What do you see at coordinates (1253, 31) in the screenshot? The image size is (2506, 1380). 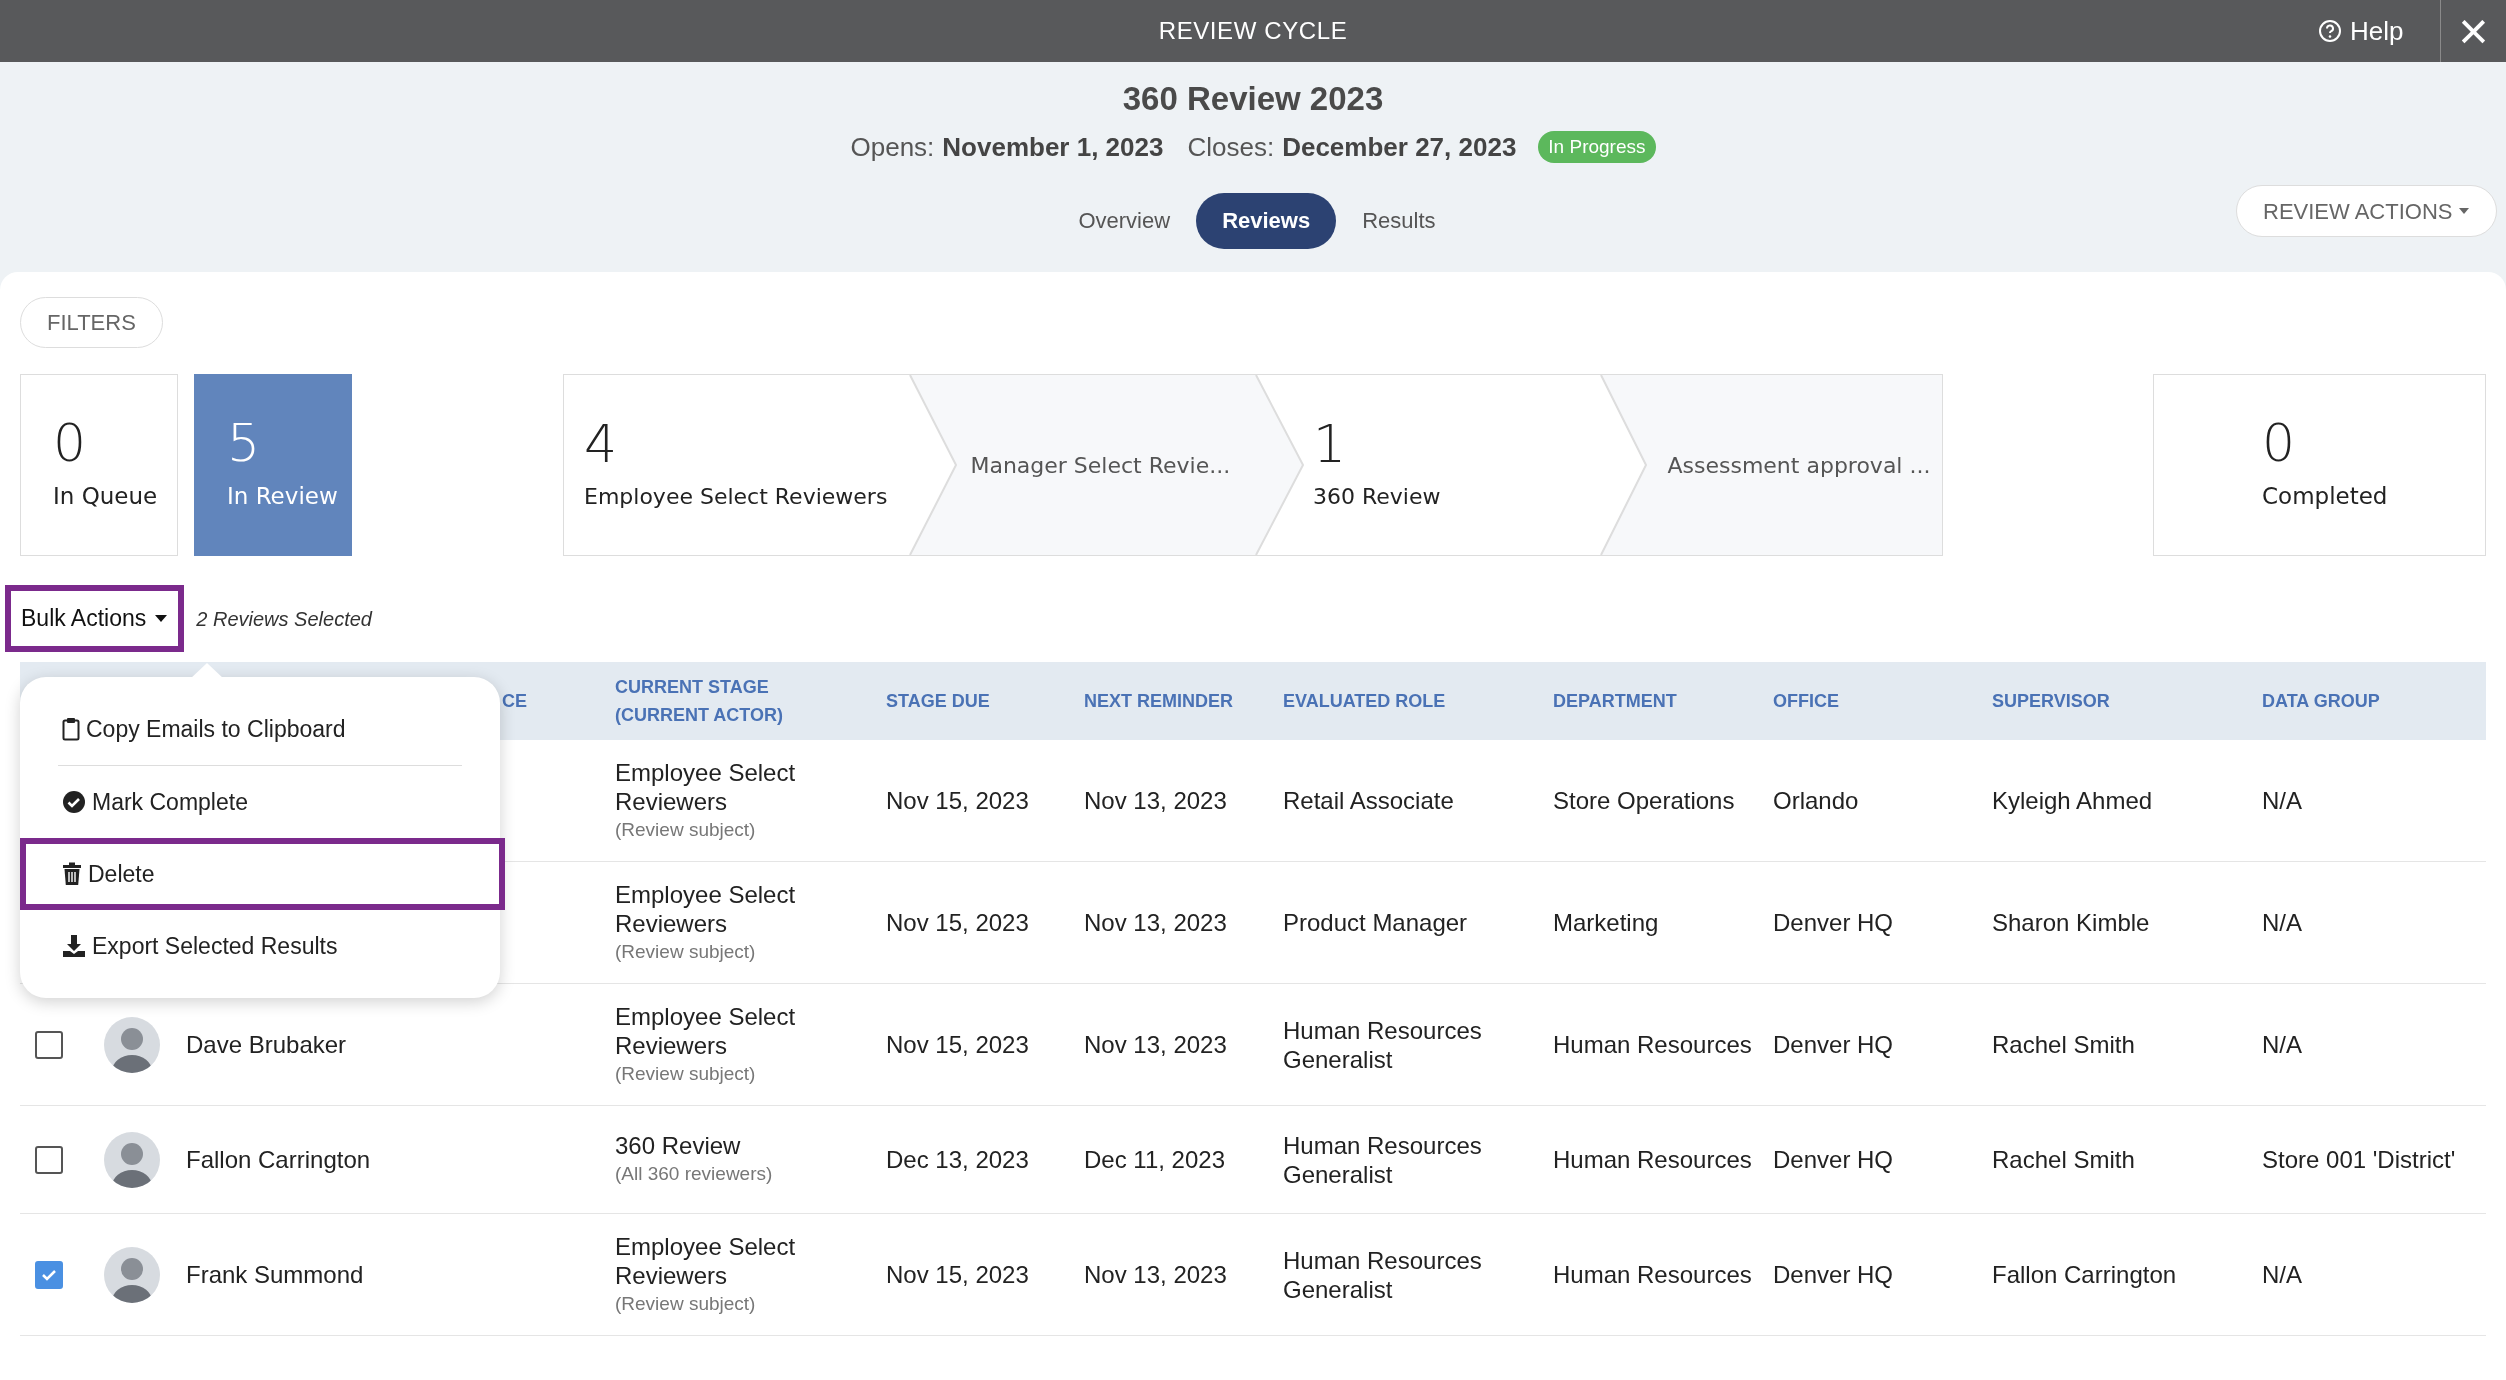 I see `window-title: REVIEW CYCLE` at bounding box center [1253, 31].